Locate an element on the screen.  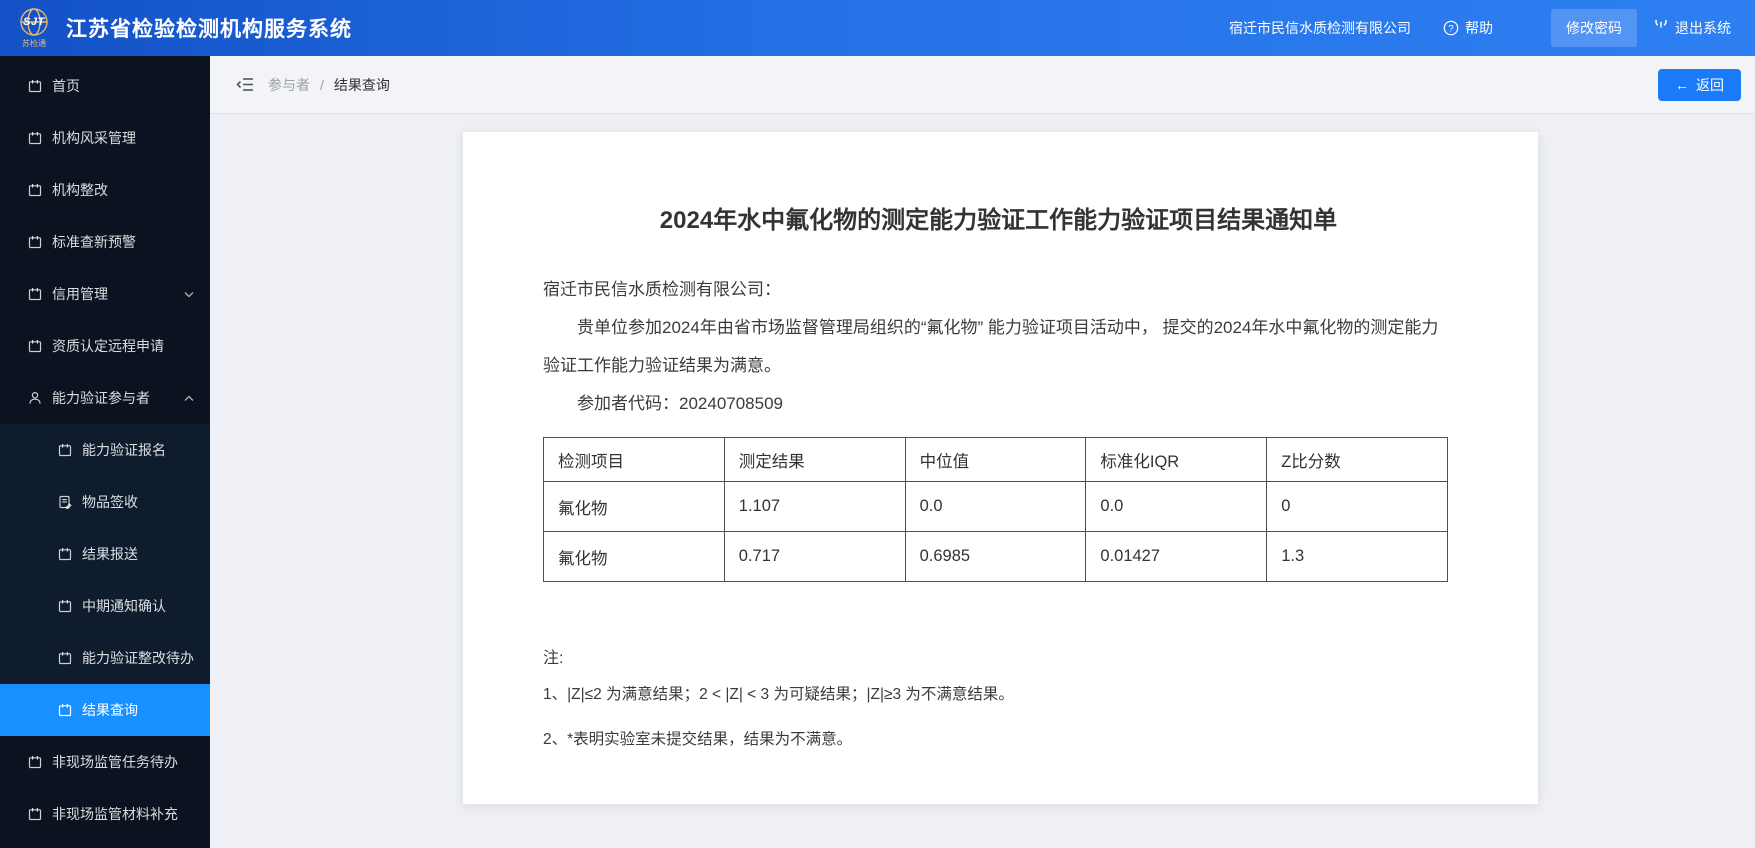
power-icon is located at coordinates (1661, 24).